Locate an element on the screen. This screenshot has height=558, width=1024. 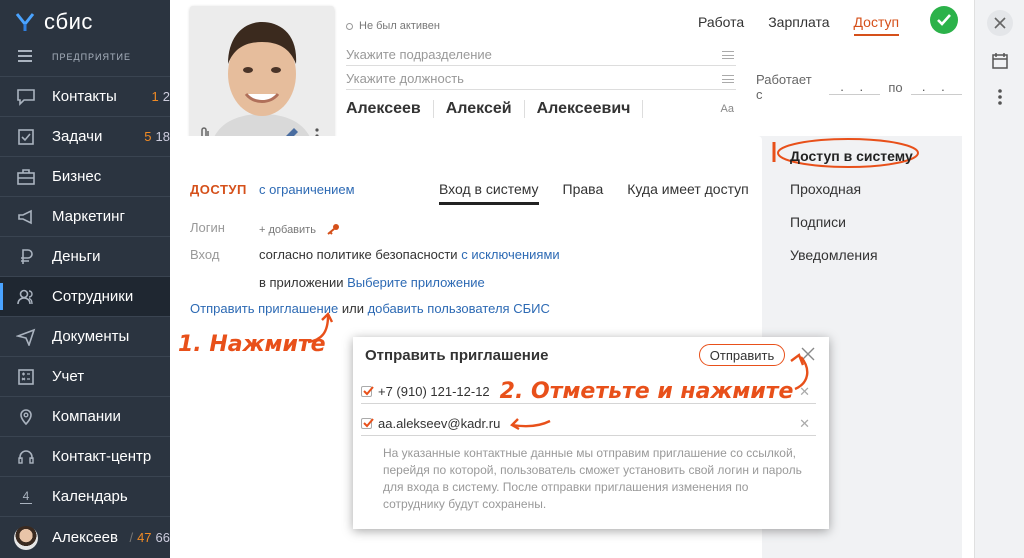
nav-item-tasks: Задачи 5 18 is located at coordinates (85, 136).